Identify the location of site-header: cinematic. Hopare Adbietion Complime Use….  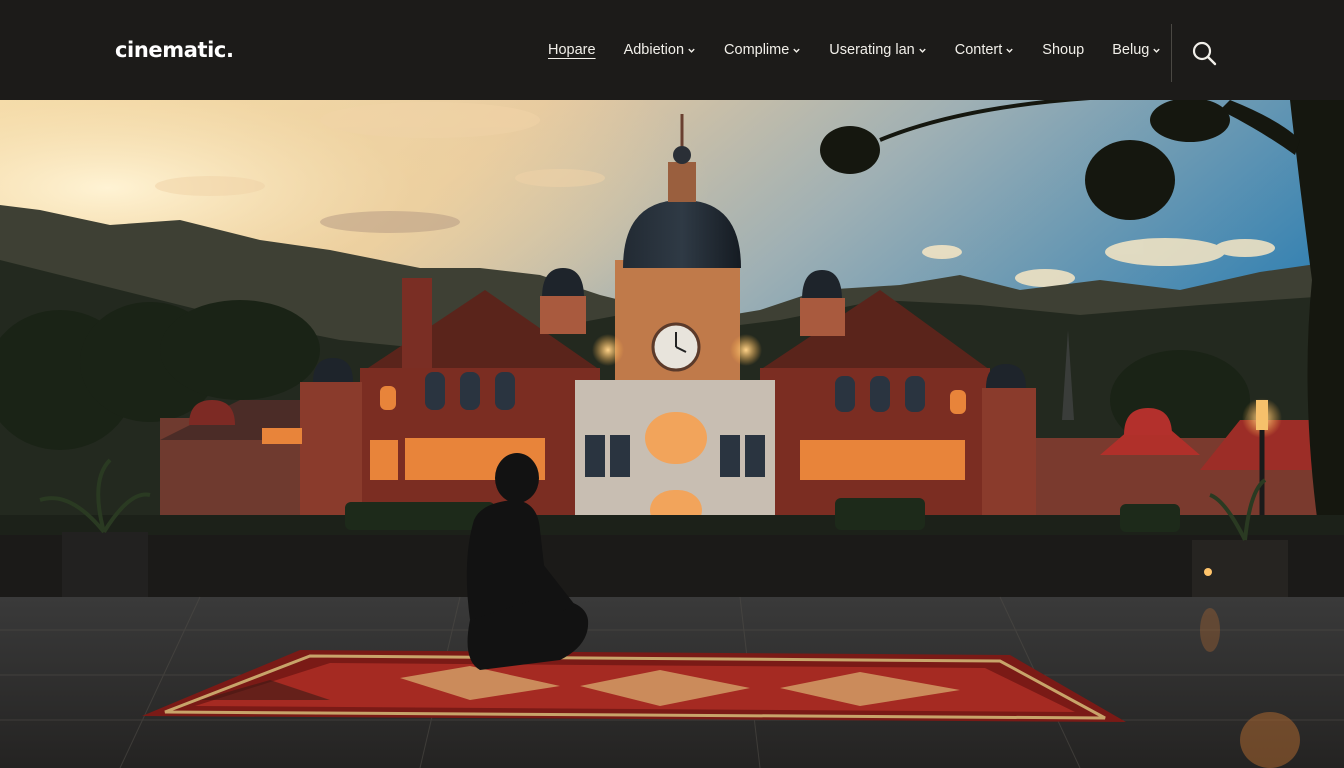
(672, 50).